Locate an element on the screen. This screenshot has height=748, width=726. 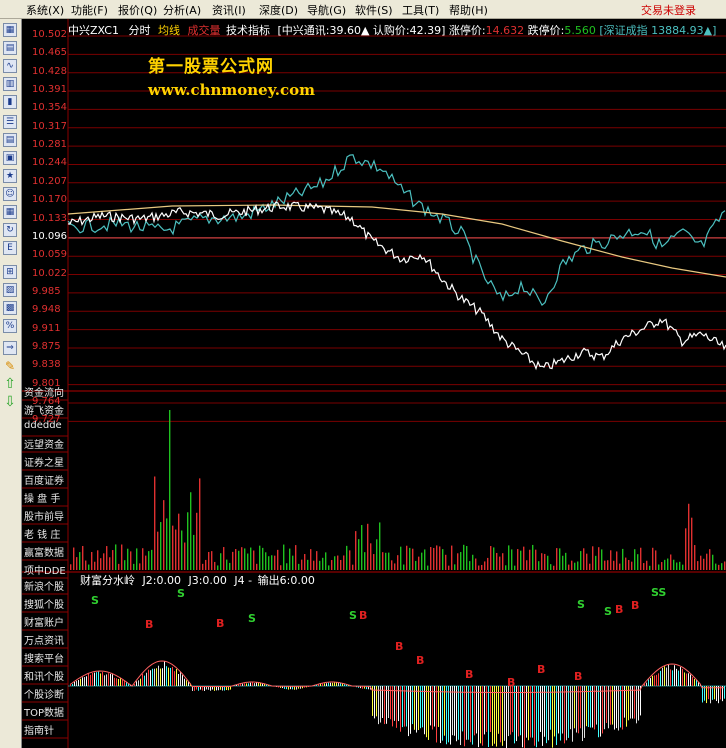
grid-icon: ▦ is located at coordinates (10, 30).